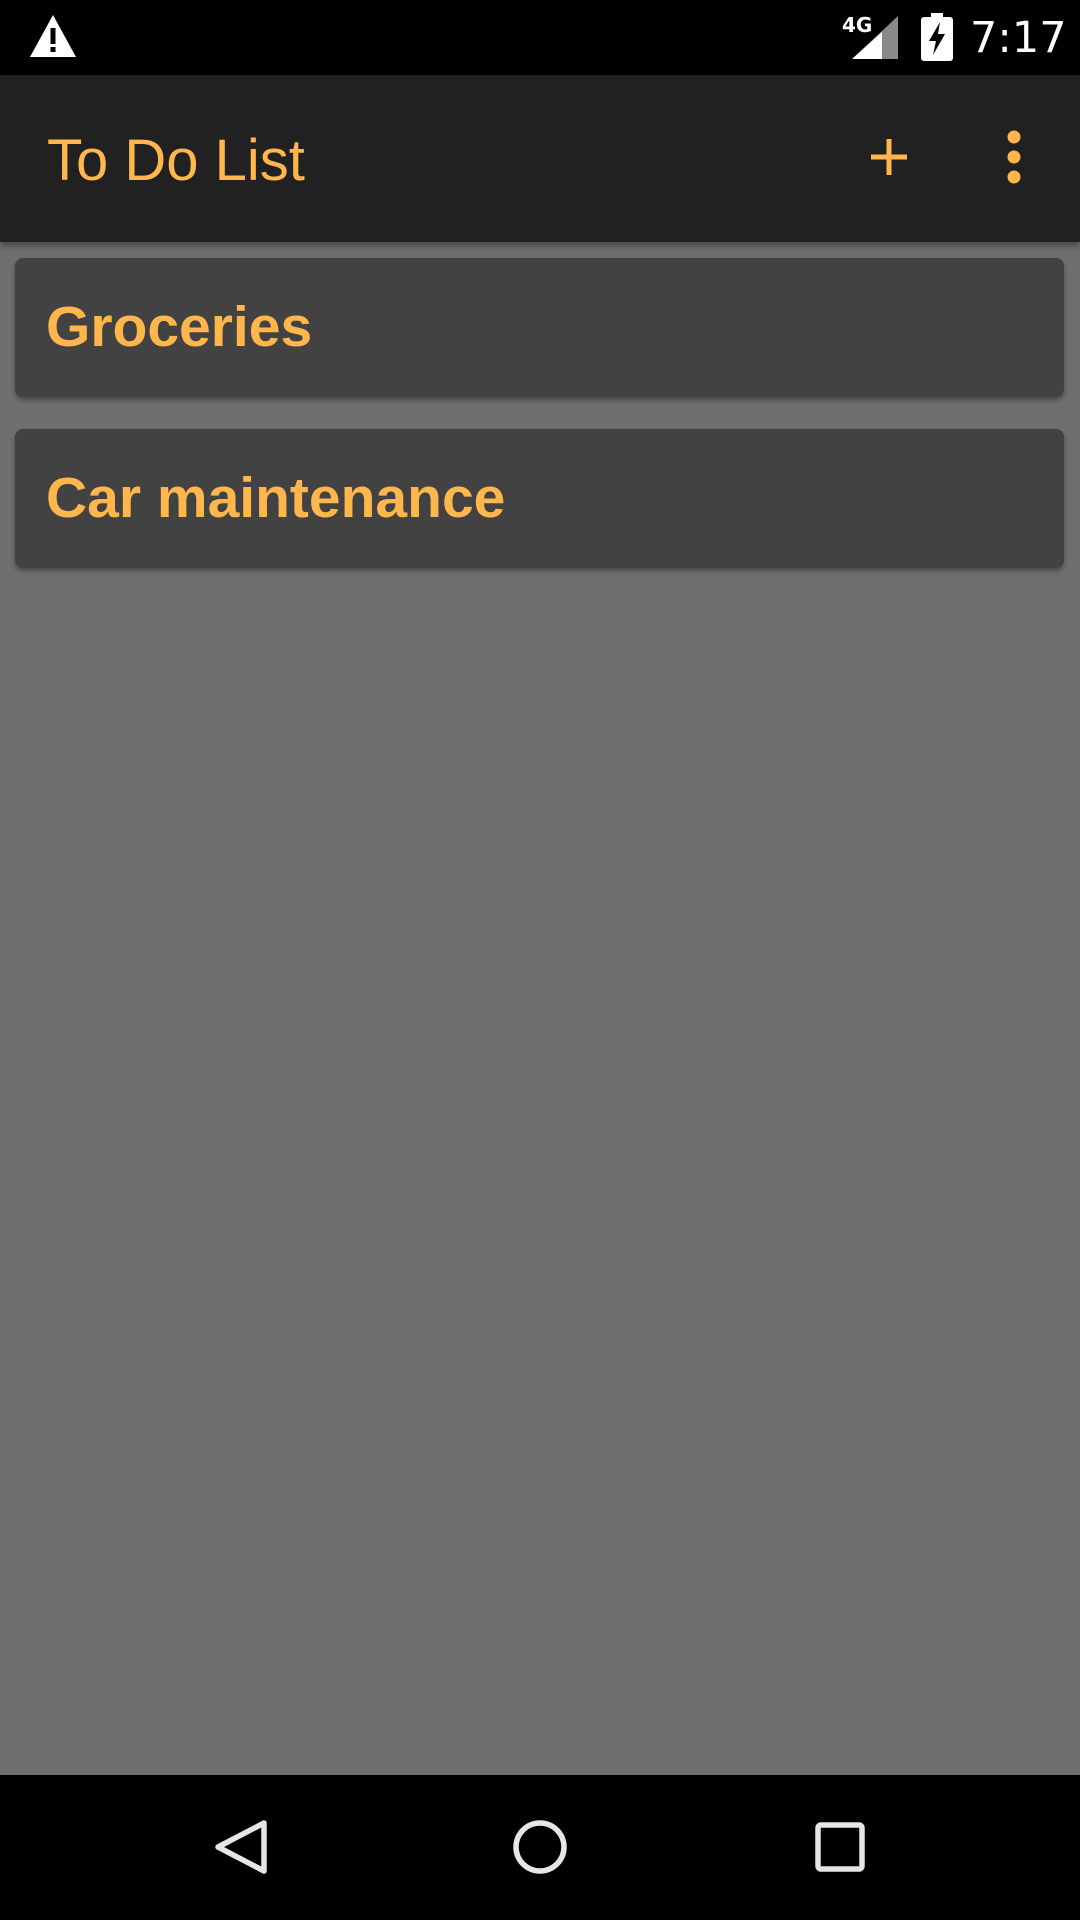  Describe the element at coordinates (539, 327) in the screenshot. I see `list-item-groceries: Groceries` at that location.